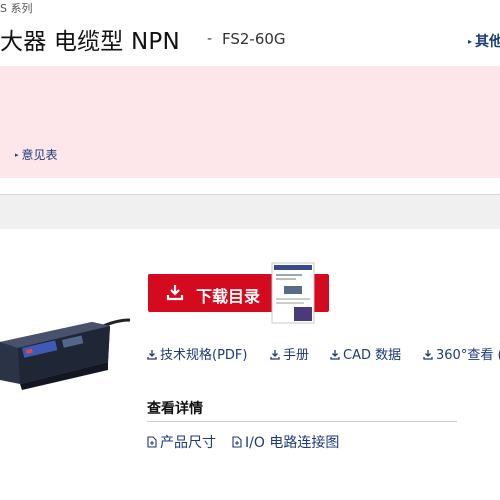  I want to click on catalog-thumbnail, so click(293, 293).